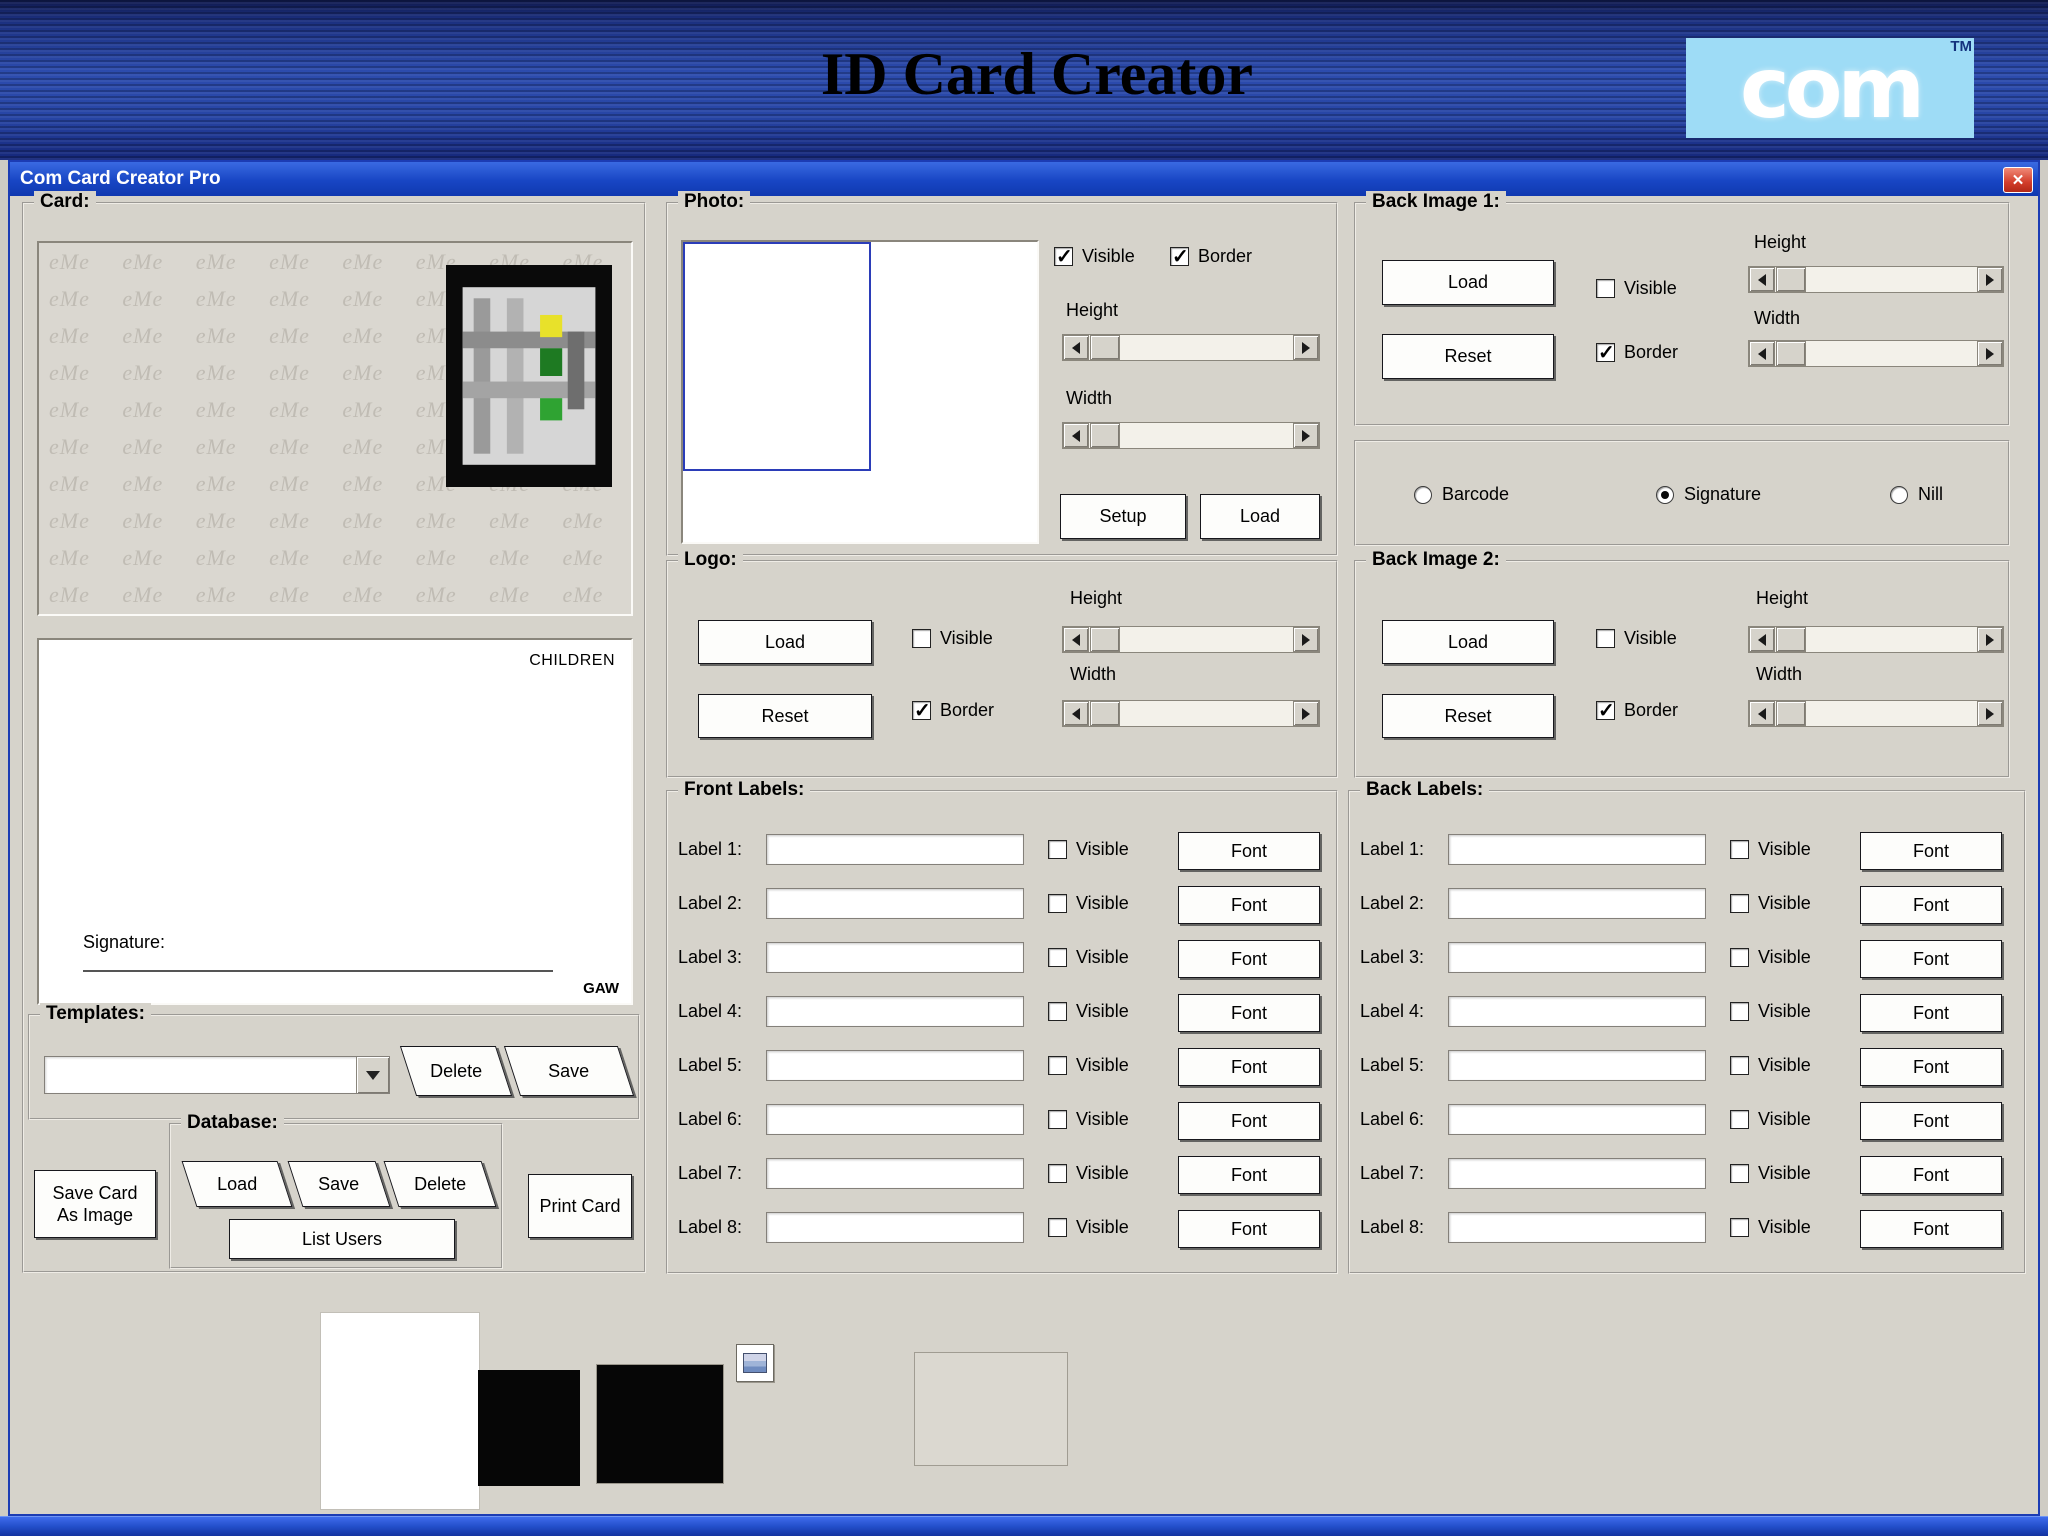  I want to click on radio-signature: Signature, so click(1708, 494).